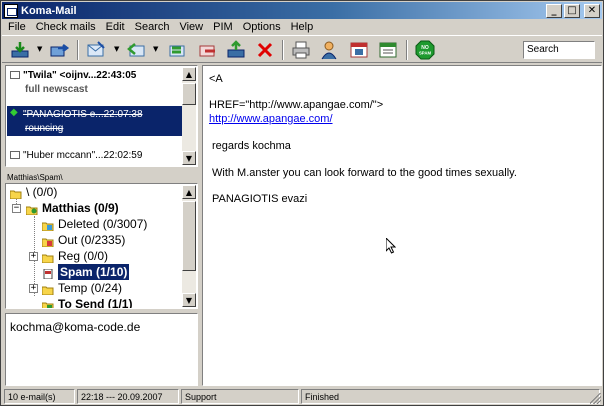 Image resolution: width=604 pixels, height=406 pixels. I want to click on outbox-folder-icon, so click(47, 241).